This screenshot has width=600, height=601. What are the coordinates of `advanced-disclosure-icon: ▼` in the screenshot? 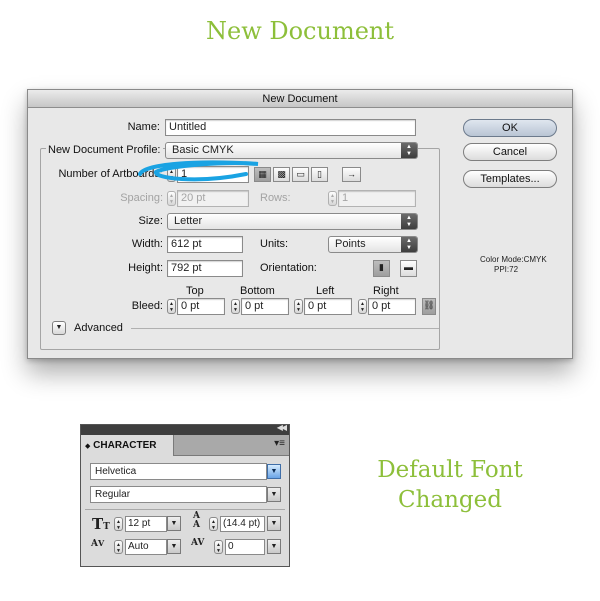 It's located at (59, 328).